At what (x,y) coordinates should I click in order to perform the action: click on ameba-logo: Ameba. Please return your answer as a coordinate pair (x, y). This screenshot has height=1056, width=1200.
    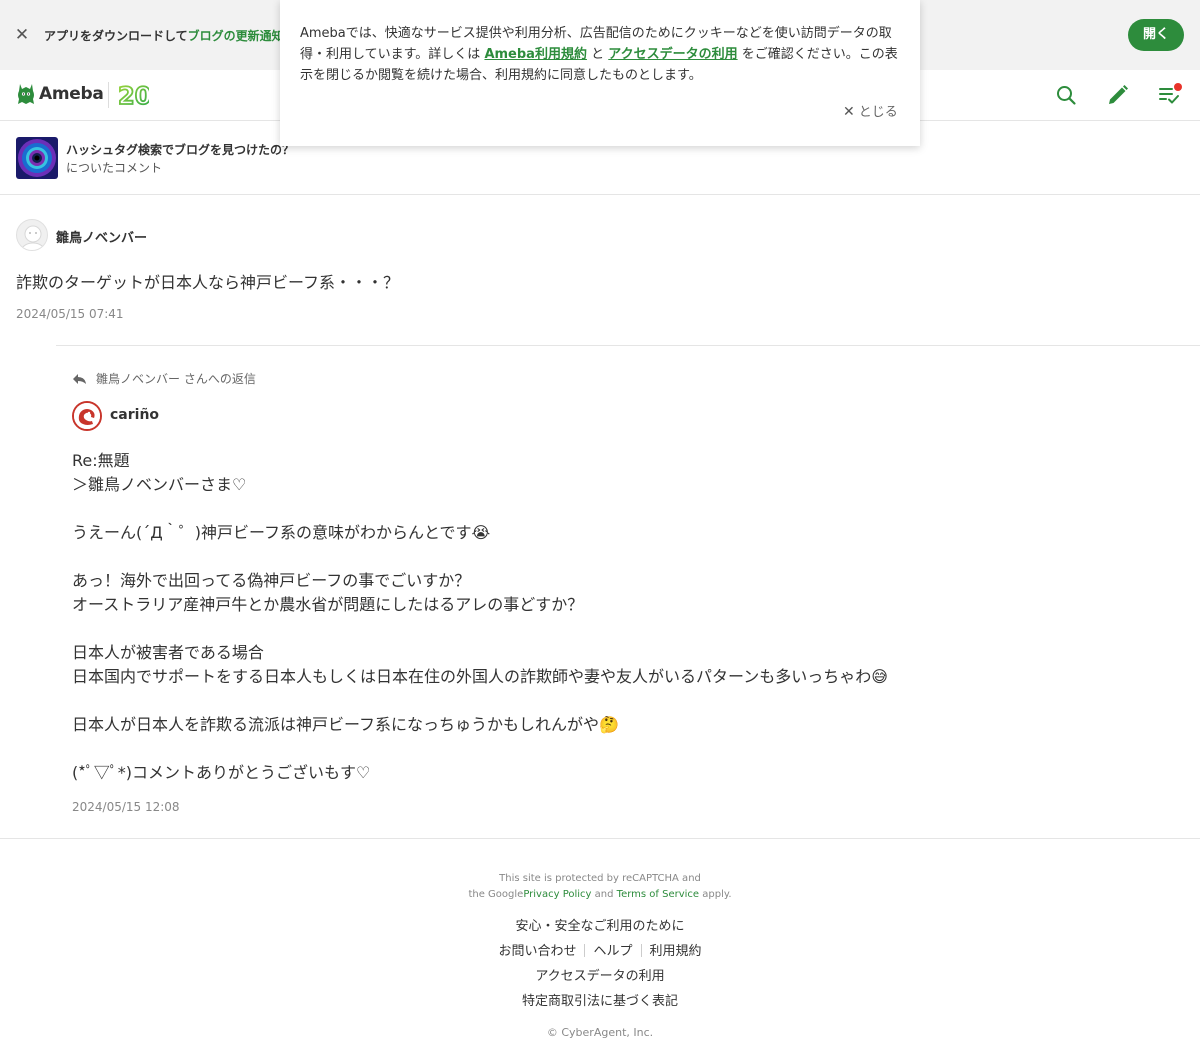
    Looking at the image, I should click on (60, 94).